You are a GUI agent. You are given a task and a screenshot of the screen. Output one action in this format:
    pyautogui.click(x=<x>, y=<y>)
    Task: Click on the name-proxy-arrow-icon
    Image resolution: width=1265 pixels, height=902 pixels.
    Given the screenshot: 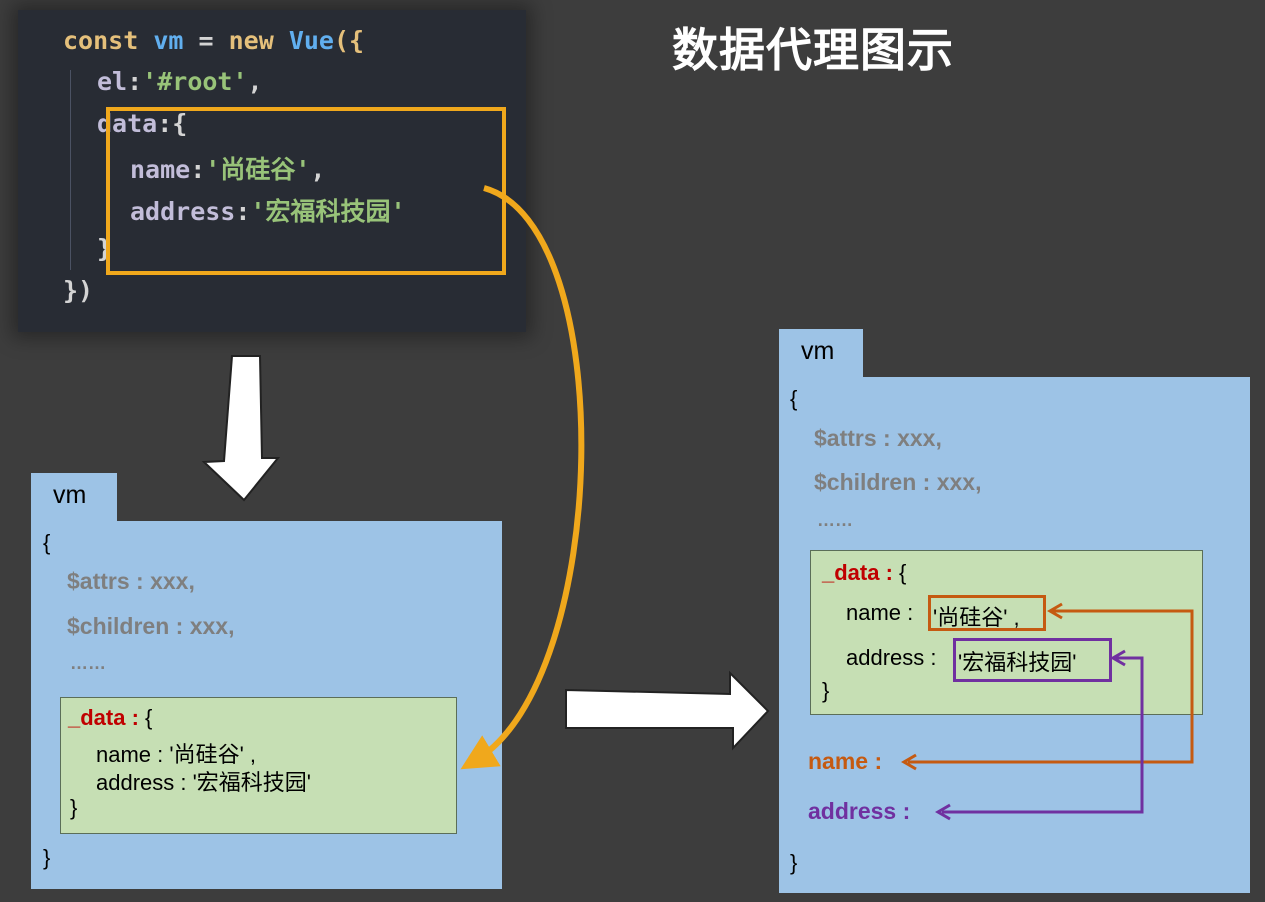 What is the action you would take?
    pyautogui.click(x=1047, y=686)
    